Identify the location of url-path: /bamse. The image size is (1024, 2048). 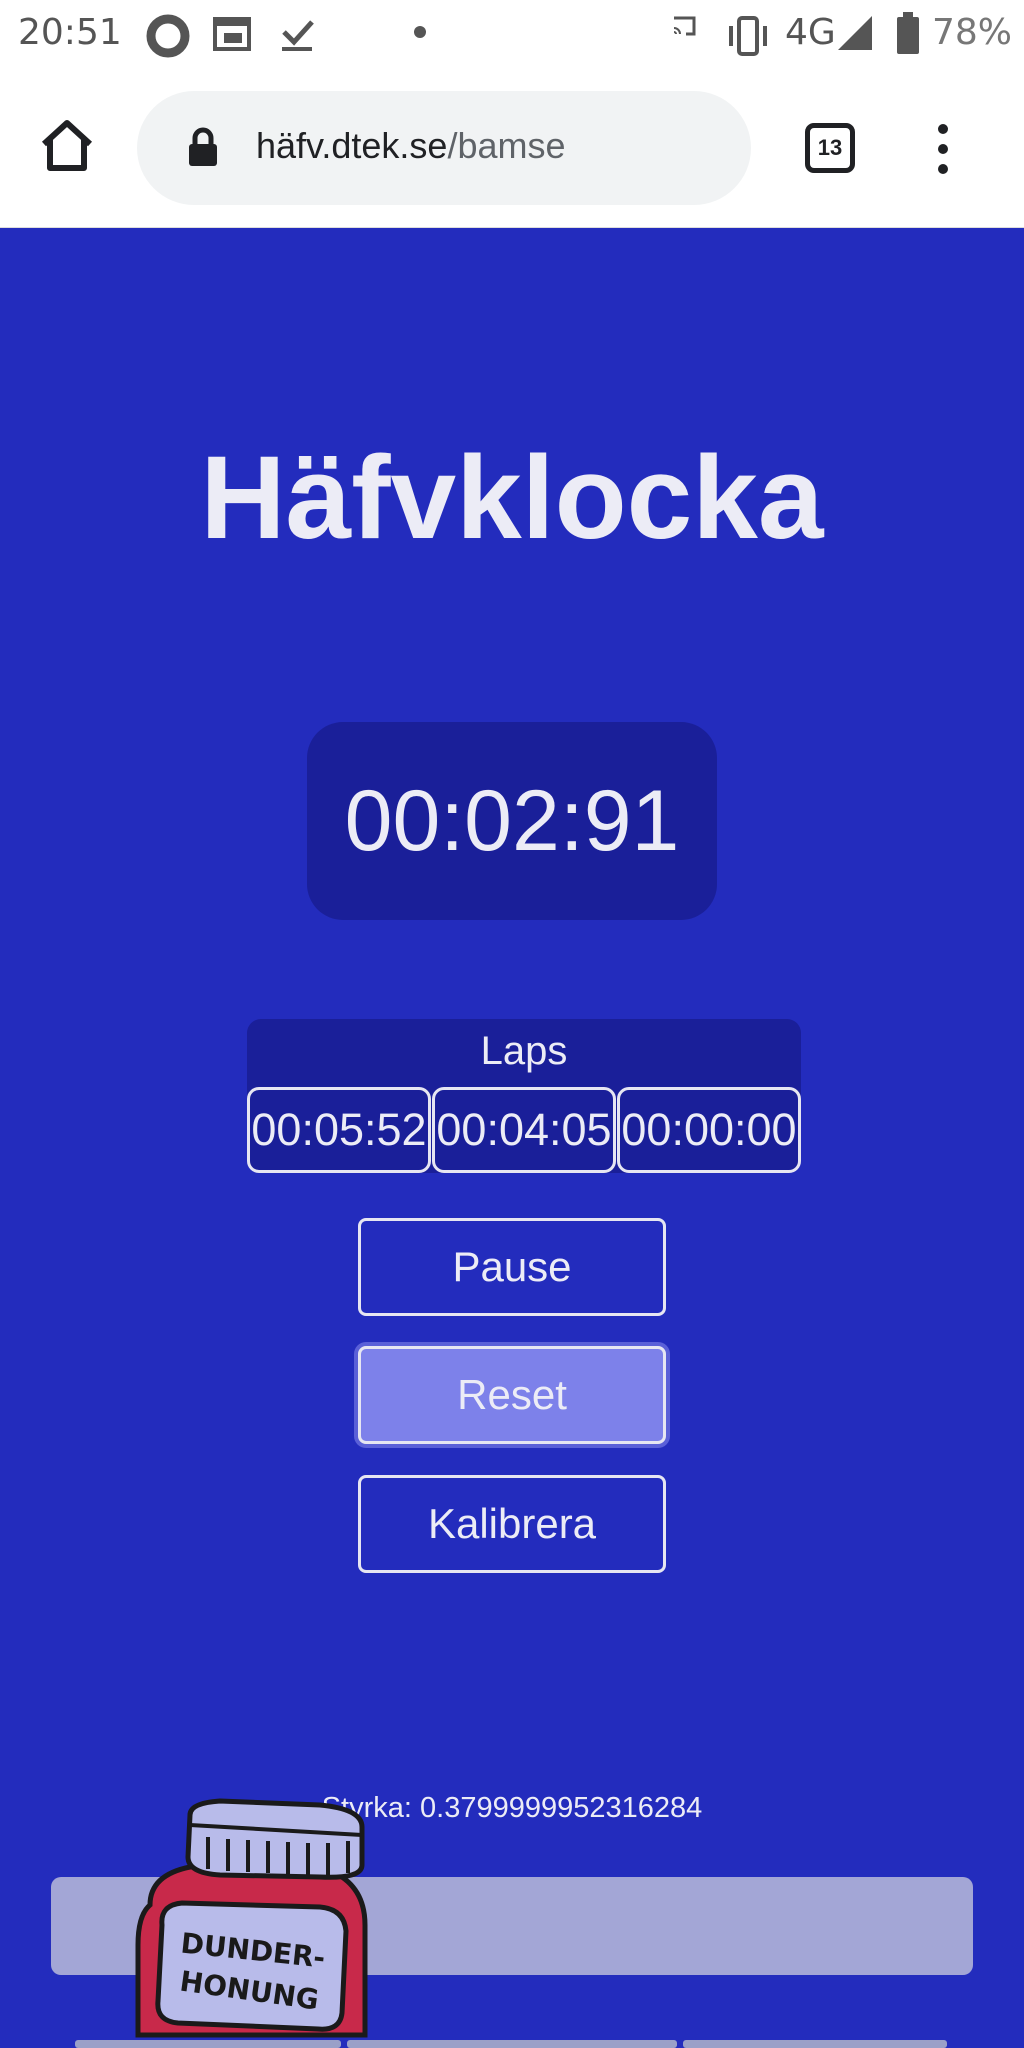
(506, 145).